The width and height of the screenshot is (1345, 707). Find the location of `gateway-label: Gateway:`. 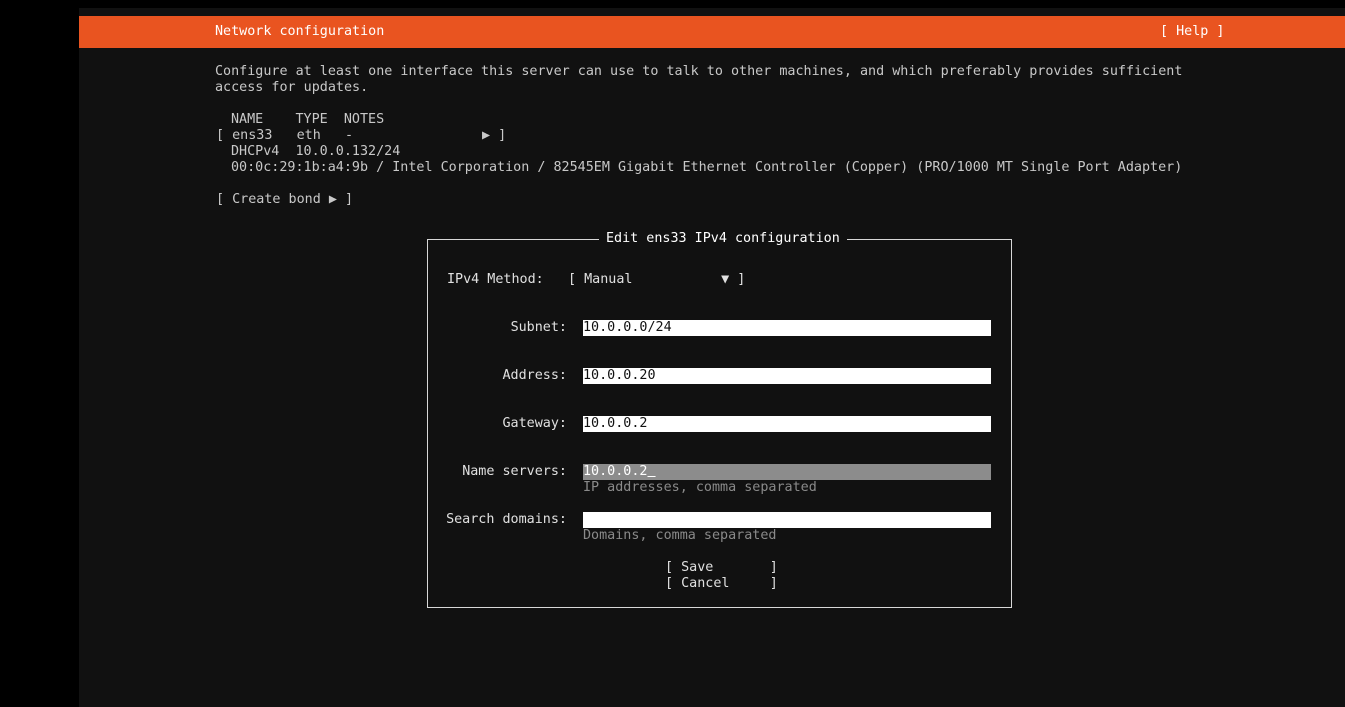

gateway-label: Gateway: is located at coordinates (535, 423).